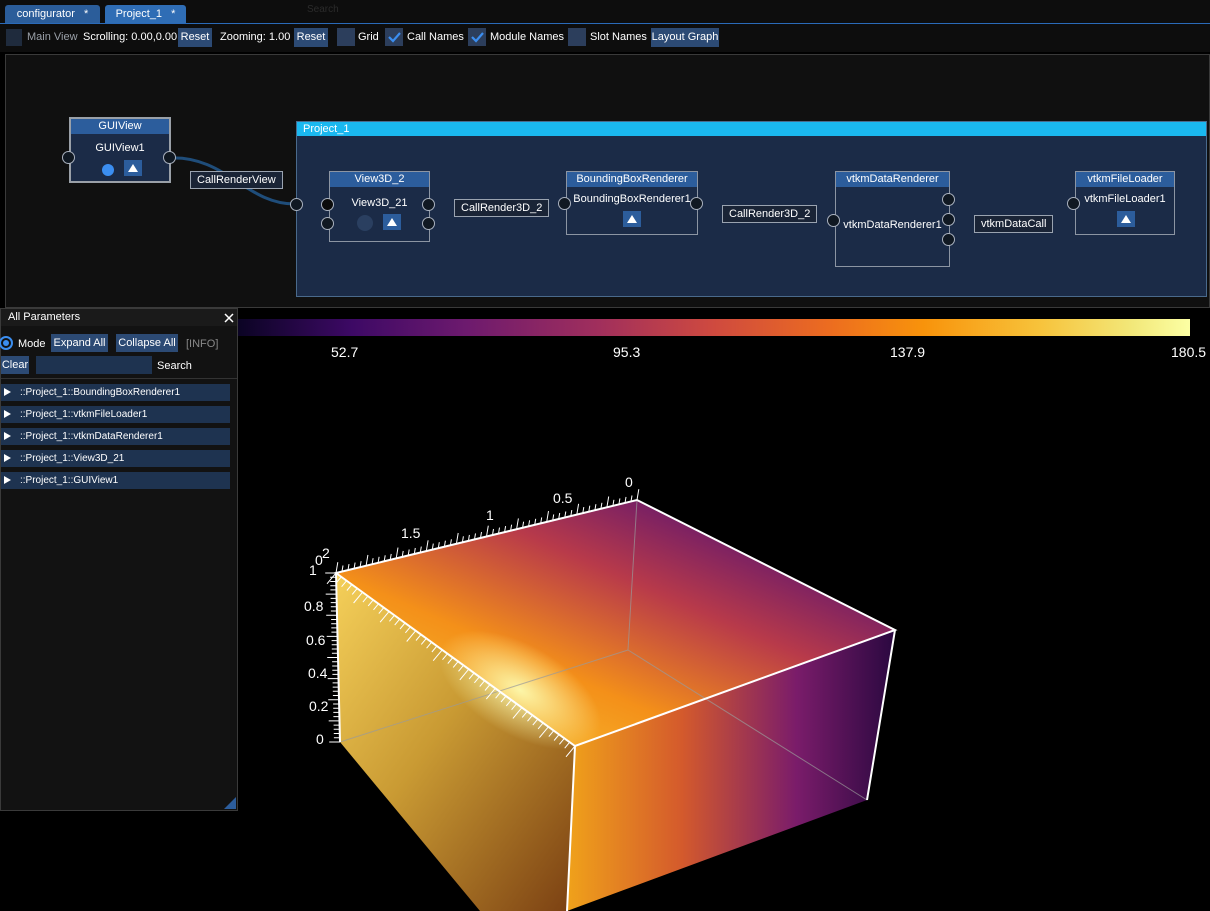 Image resolution: width=1210 pixels, height=911 pixels. What do you see at coordinates (79, 343) in the screenshot?
I see `expand-all-button: Expand All` at bounding box center [79, 343].